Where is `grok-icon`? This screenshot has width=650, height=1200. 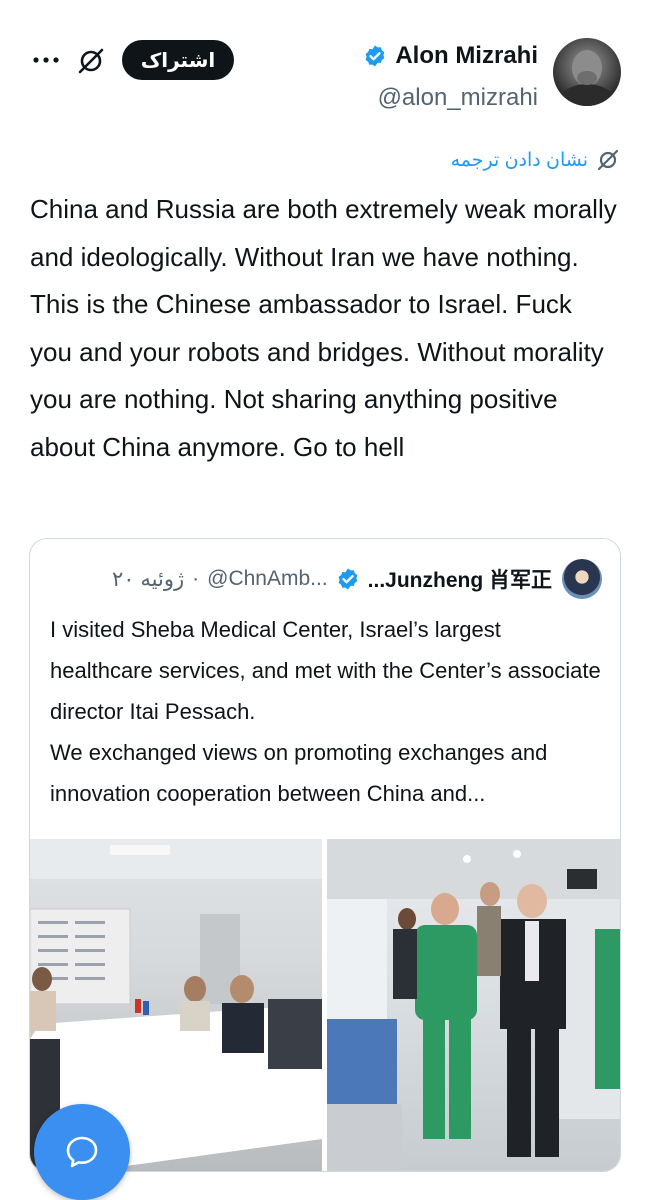 grok-icon is located at coordinates (91, 61).